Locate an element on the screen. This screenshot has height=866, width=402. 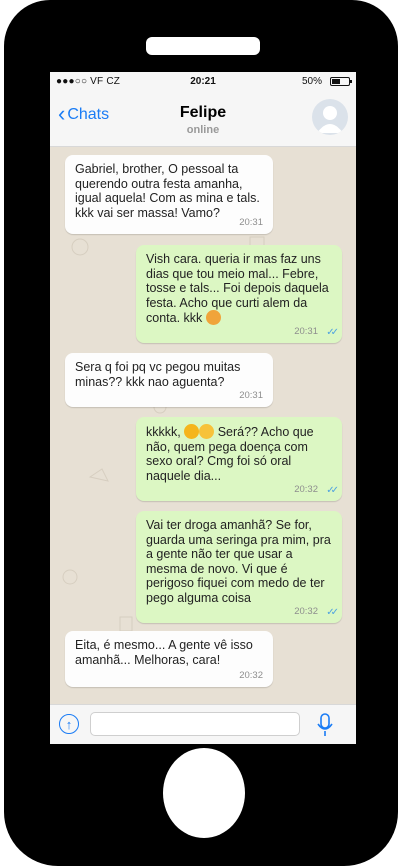
arrow-up-circle-icon: ↑ is located at coordinates (69, 724).